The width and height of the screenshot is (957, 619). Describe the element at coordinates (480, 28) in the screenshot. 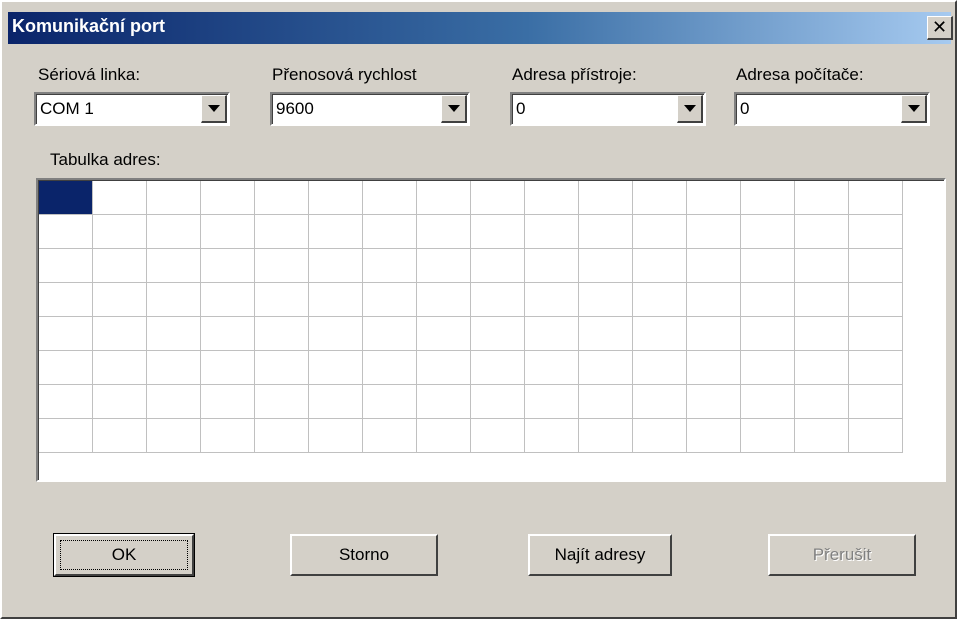

I see `title-bar: Komunikační port ✕` at that location.